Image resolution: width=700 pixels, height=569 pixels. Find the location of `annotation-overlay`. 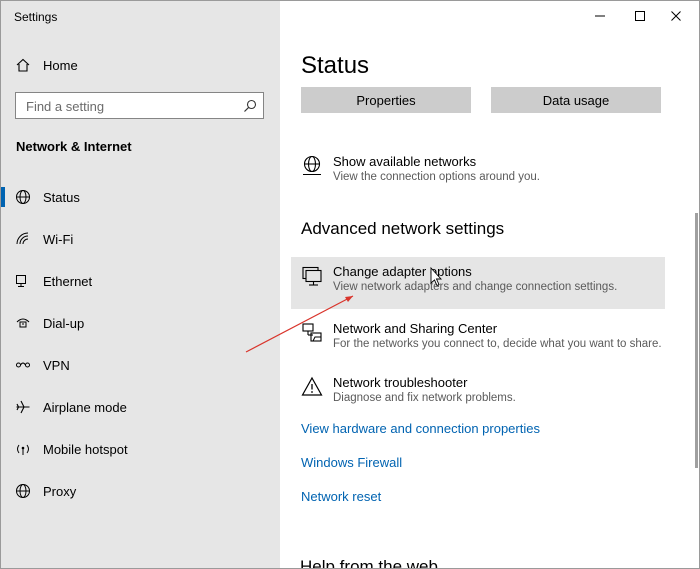

annotation-overlay is located at coordinates (344, 309).